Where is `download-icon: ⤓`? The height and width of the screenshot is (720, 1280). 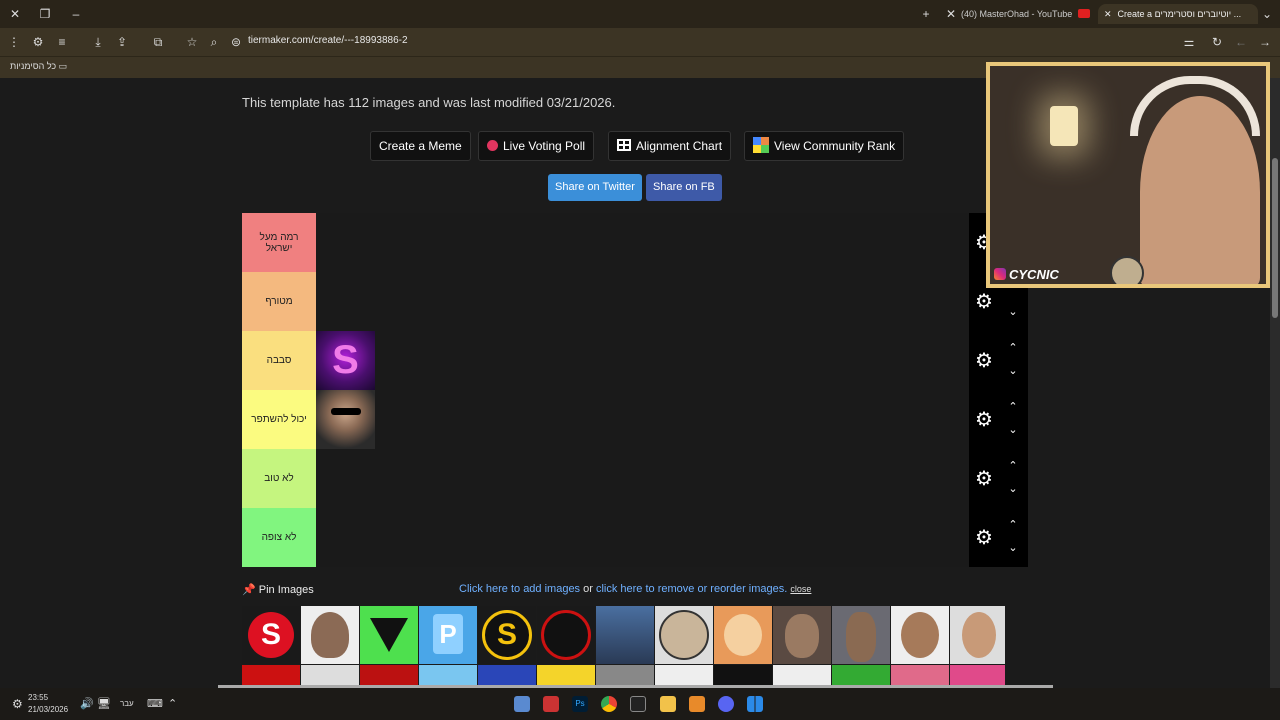 download-icon: ⤓ is located at coordinates (98, 42).